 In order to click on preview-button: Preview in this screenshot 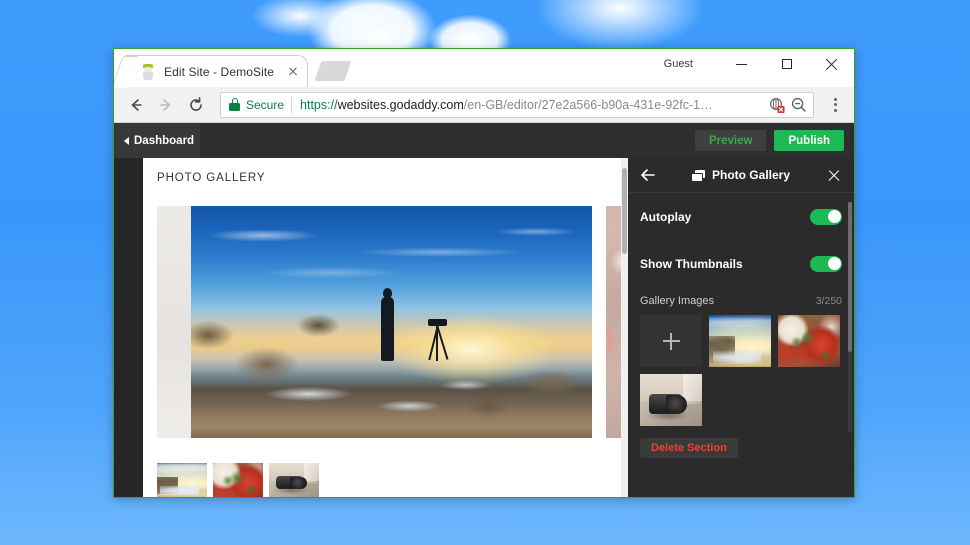, I will do `click(730, 140)`.